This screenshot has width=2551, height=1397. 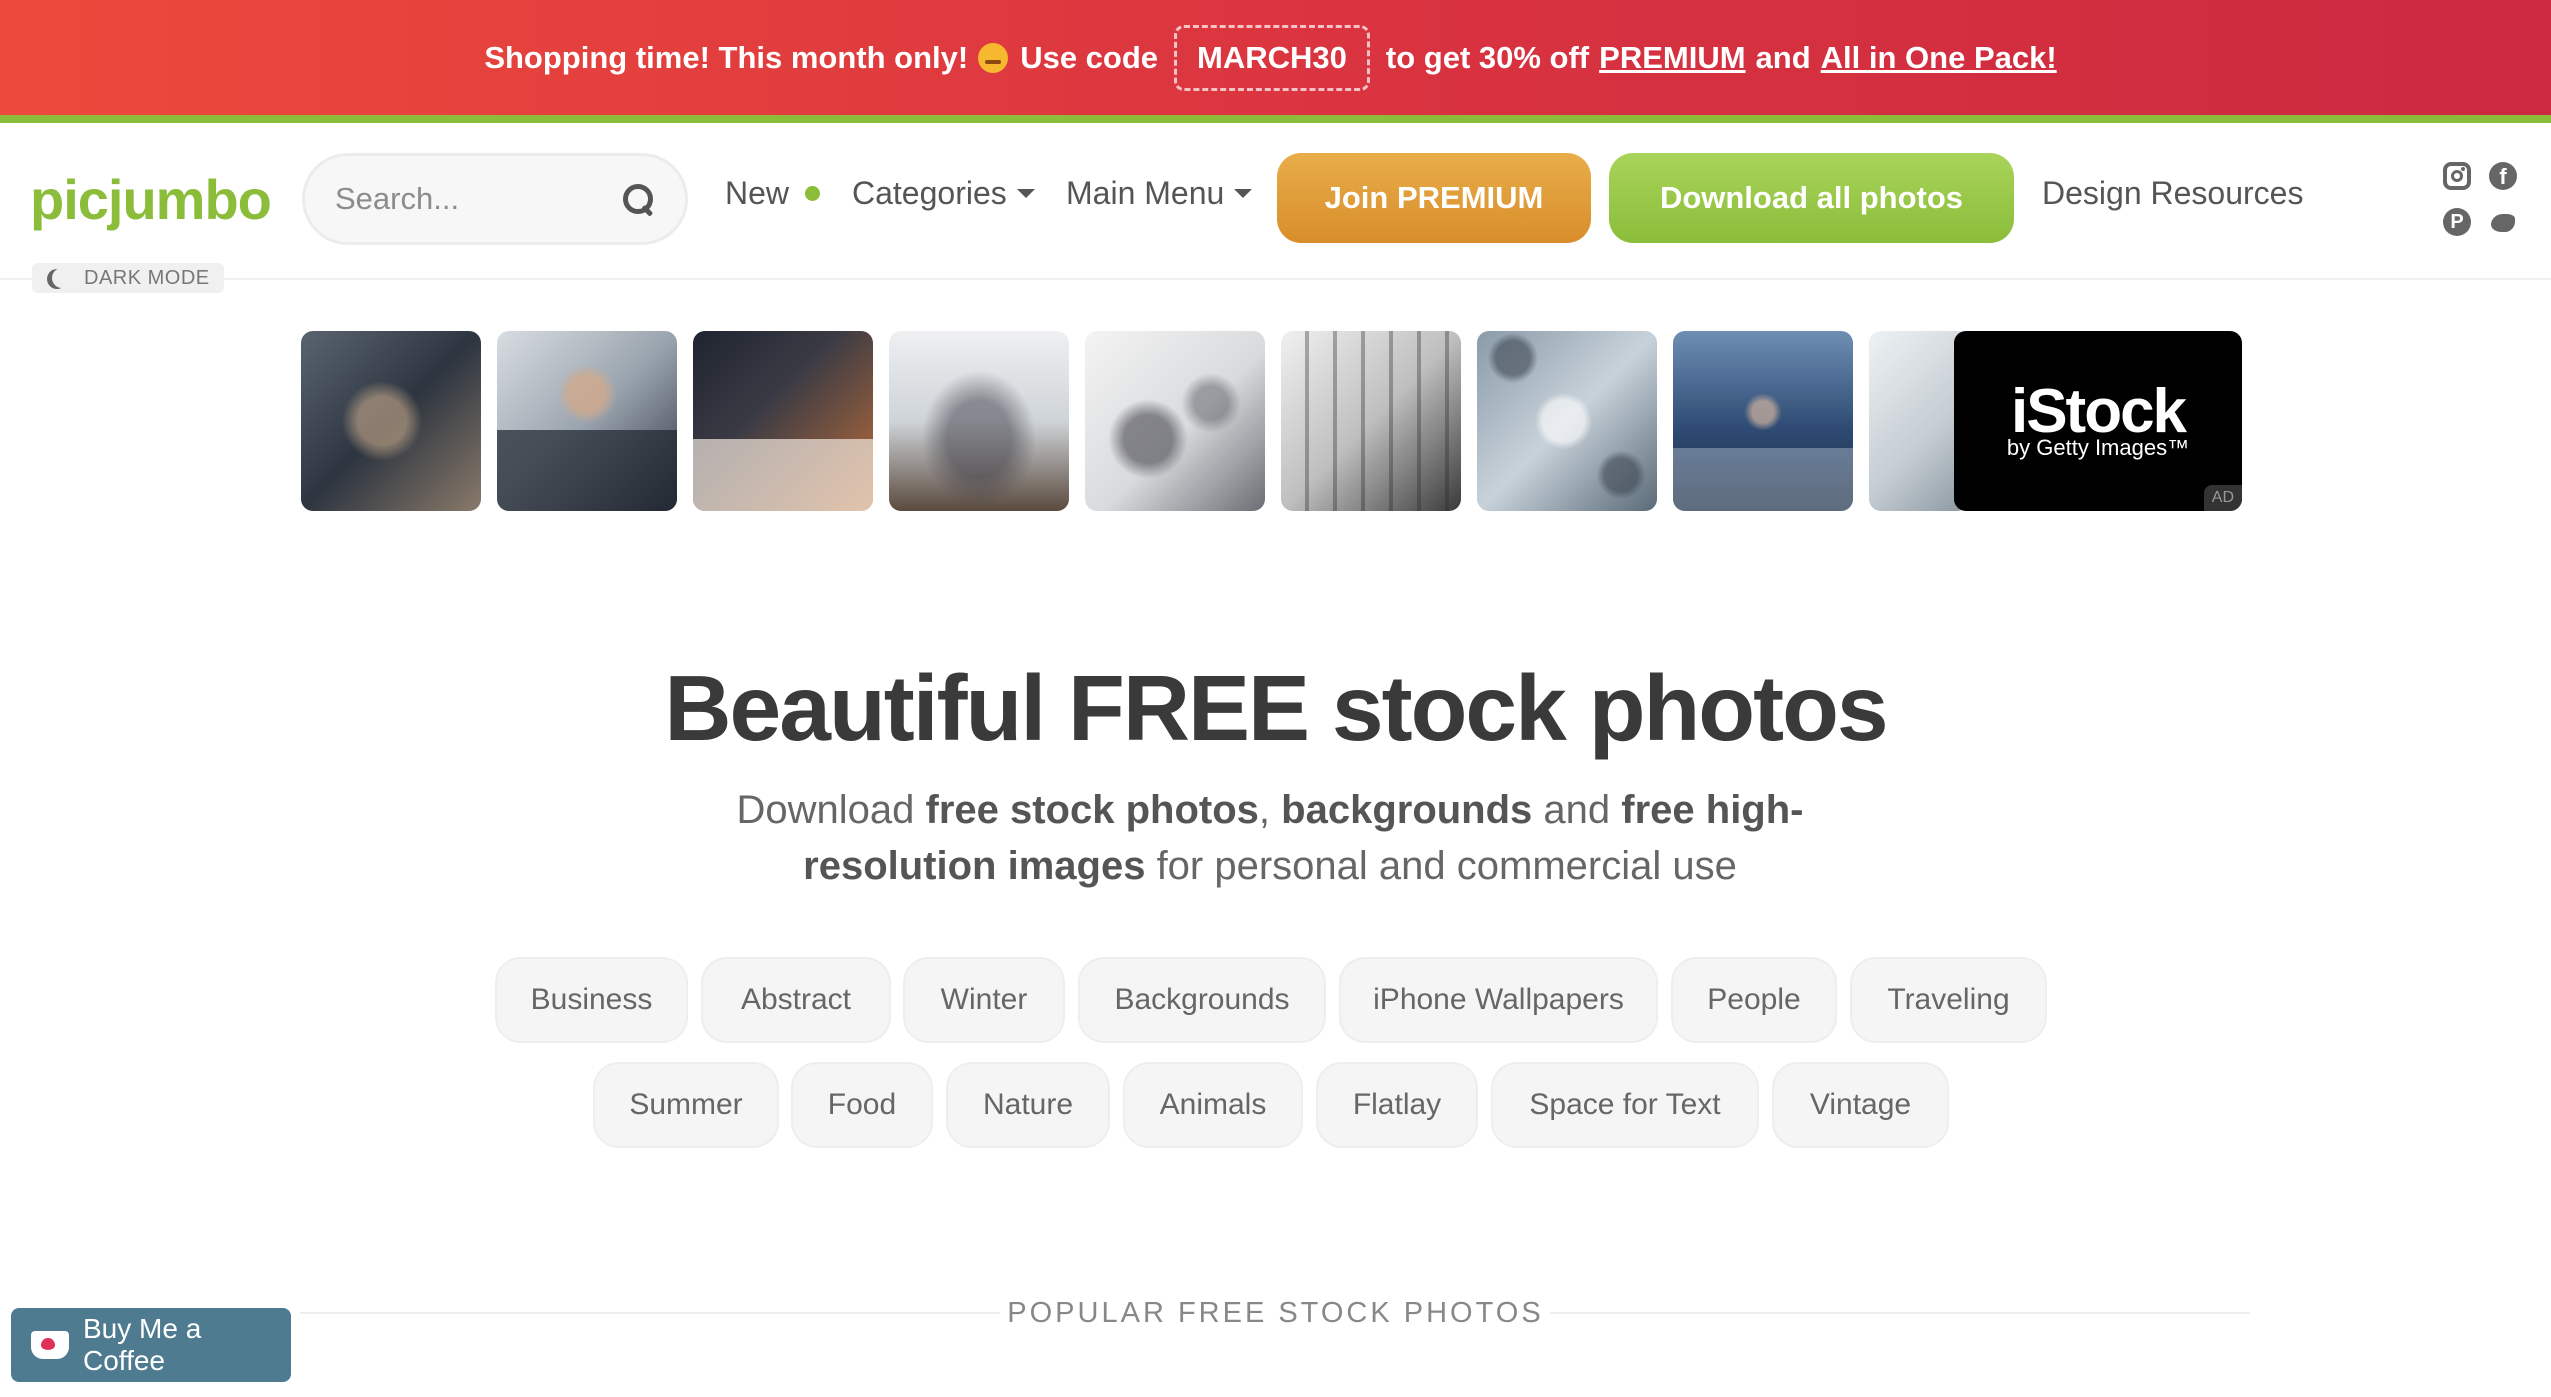 I want to click on nav-main-menu: Main Menu, so click(x=1159, y=193).